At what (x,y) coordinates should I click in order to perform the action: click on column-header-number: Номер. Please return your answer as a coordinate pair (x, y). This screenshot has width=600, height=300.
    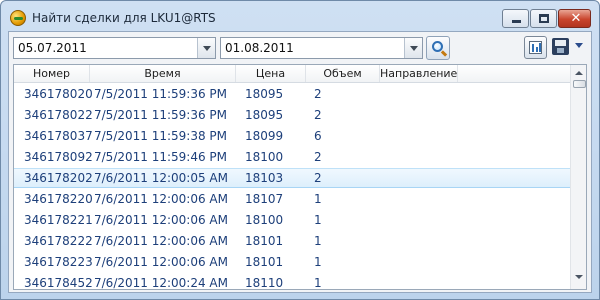
    Looking at the image, I should click on (52, 73).